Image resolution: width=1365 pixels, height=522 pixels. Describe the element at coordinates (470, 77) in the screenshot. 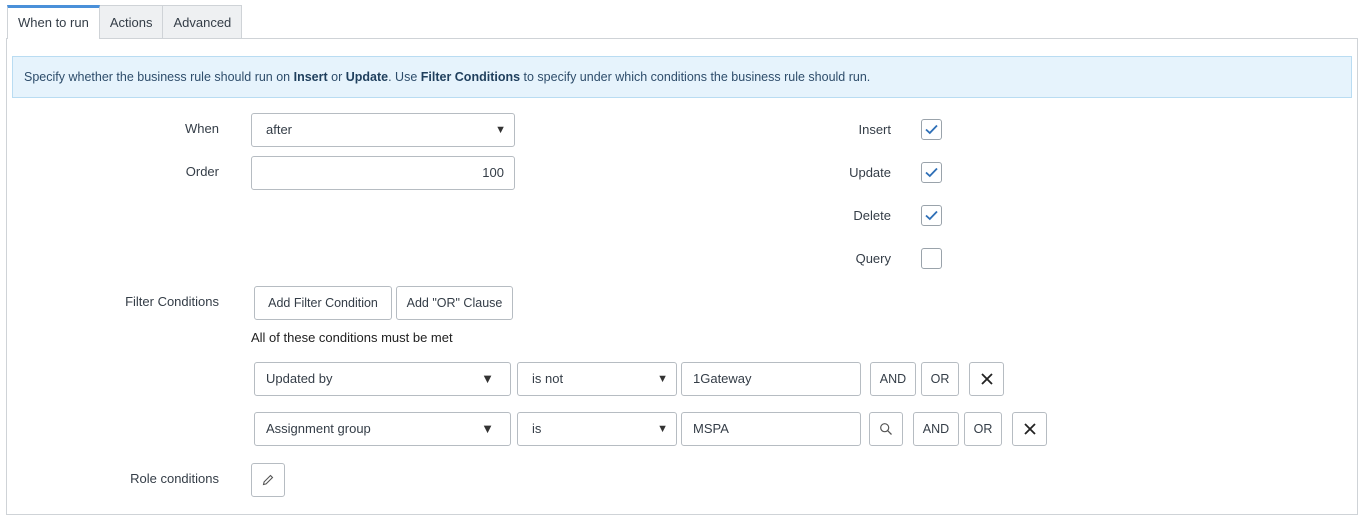

I see `info-filter-conditions: Filter Conditions` at that location.